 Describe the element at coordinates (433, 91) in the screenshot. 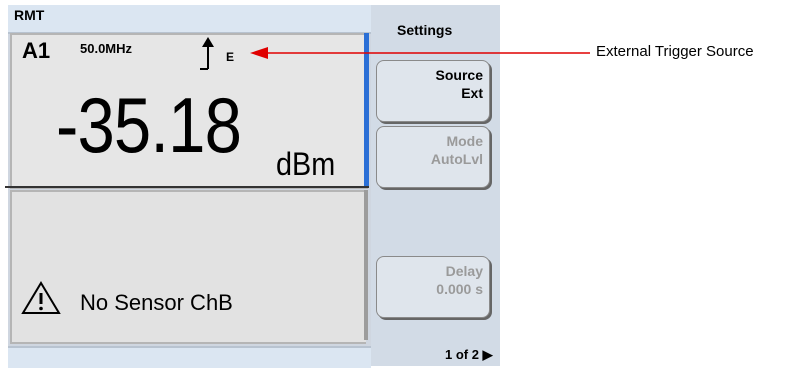

I see `source-softkey: Source Ext` at that location.